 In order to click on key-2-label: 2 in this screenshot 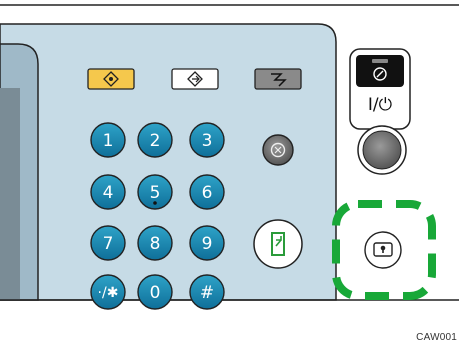, I will do `click(155, 141)`.